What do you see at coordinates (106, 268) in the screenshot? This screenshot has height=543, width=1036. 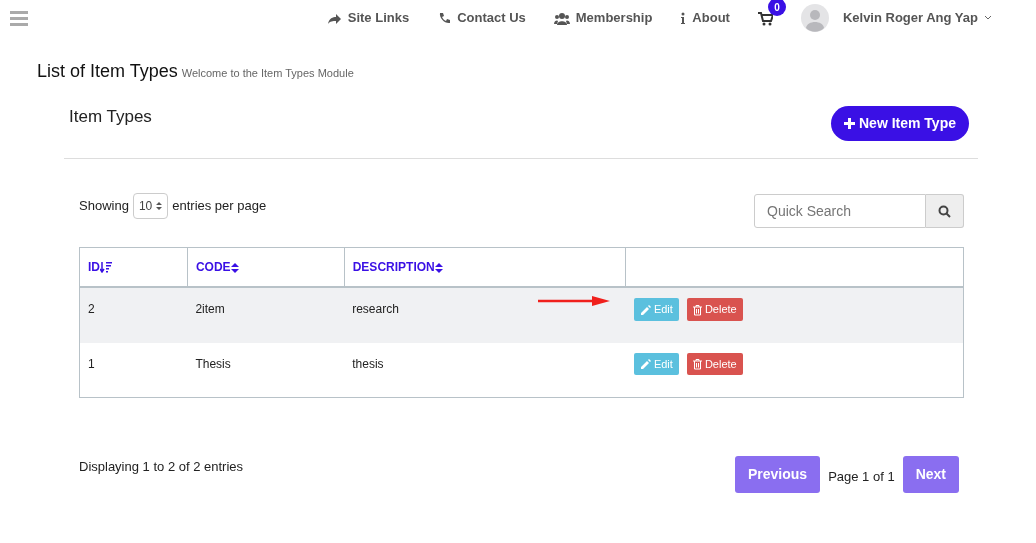 I see `sort-descending-icon` at bounding box center [106, 268].